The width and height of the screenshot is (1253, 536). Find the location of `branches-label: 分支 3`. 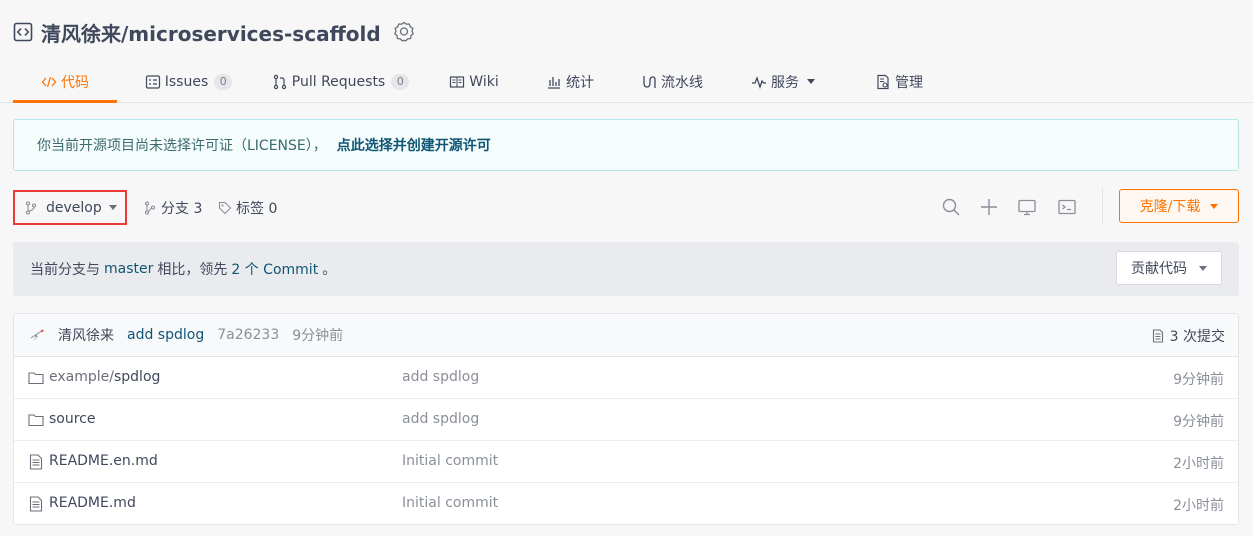

branches-label: 分支 3 is located at coordinates (182, 209).